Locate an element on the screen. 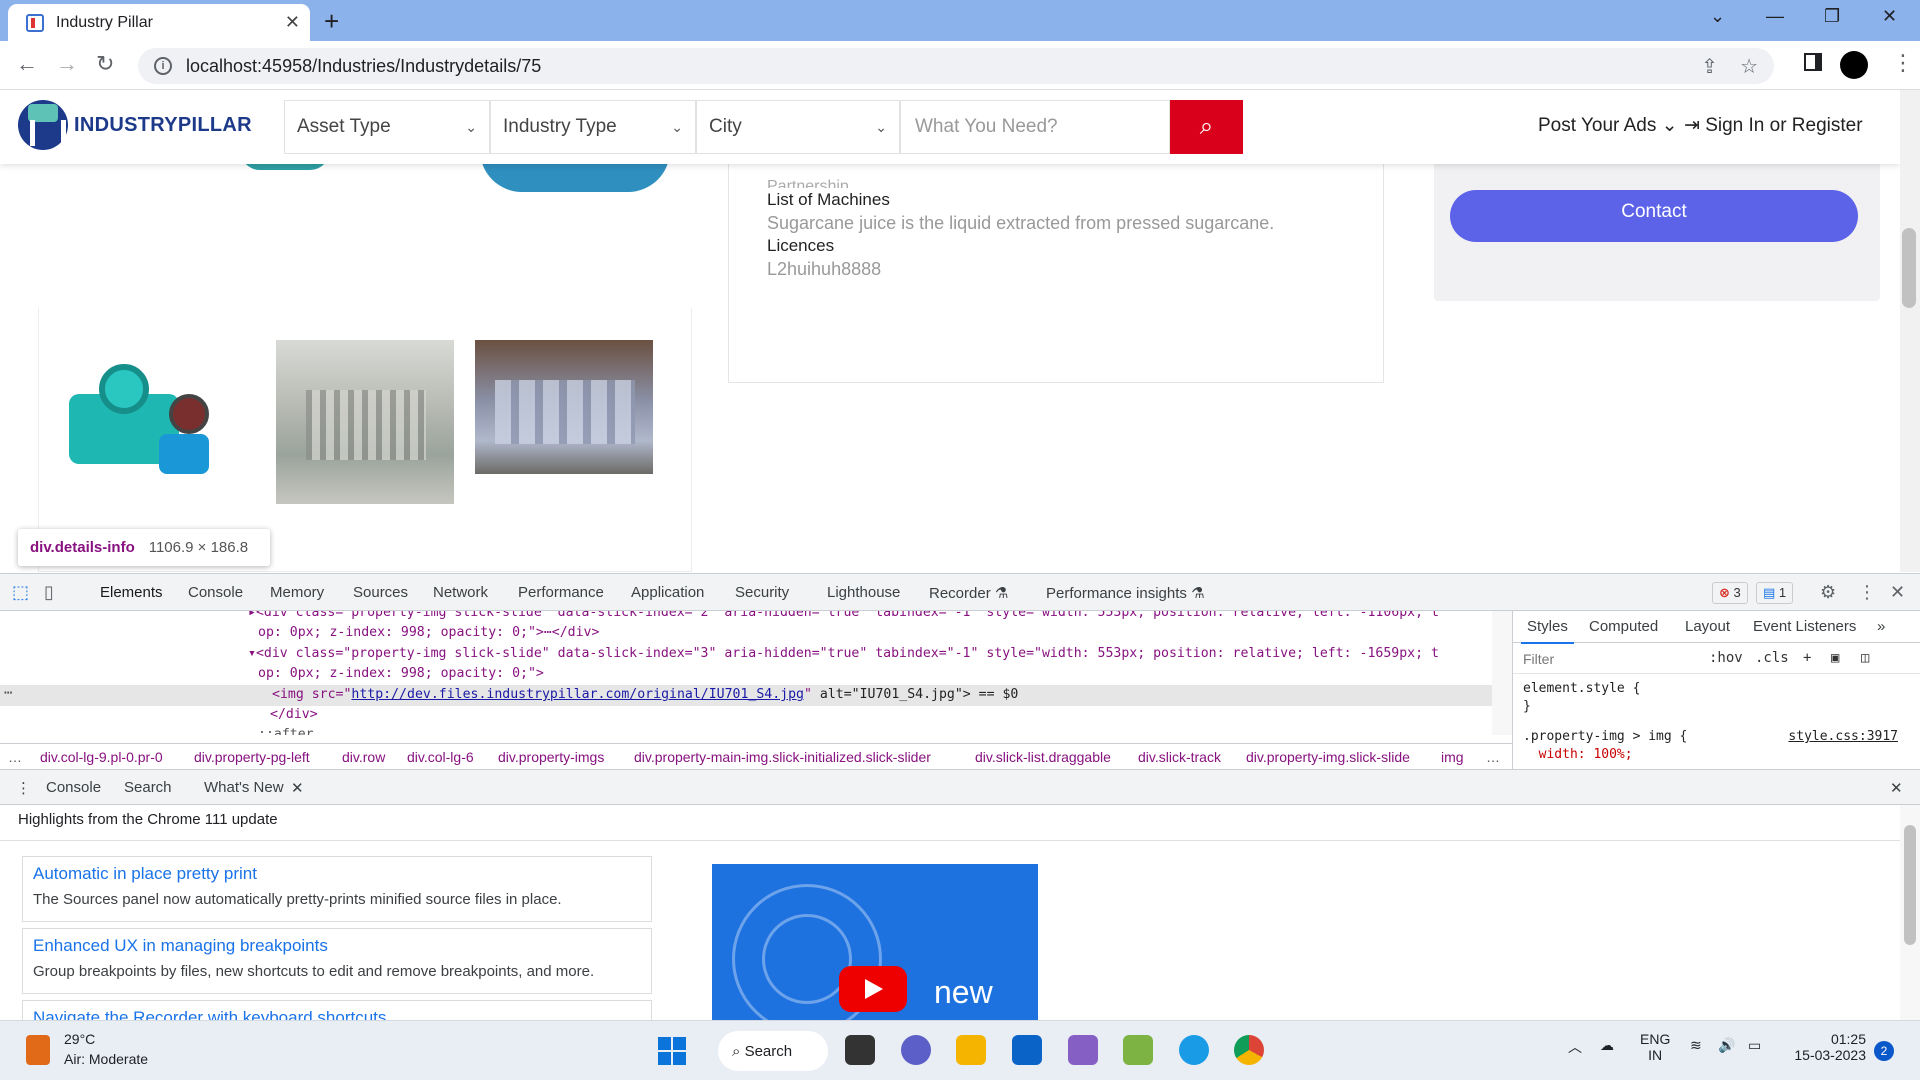  profile-avatar is located at coordinates (1854, 65).